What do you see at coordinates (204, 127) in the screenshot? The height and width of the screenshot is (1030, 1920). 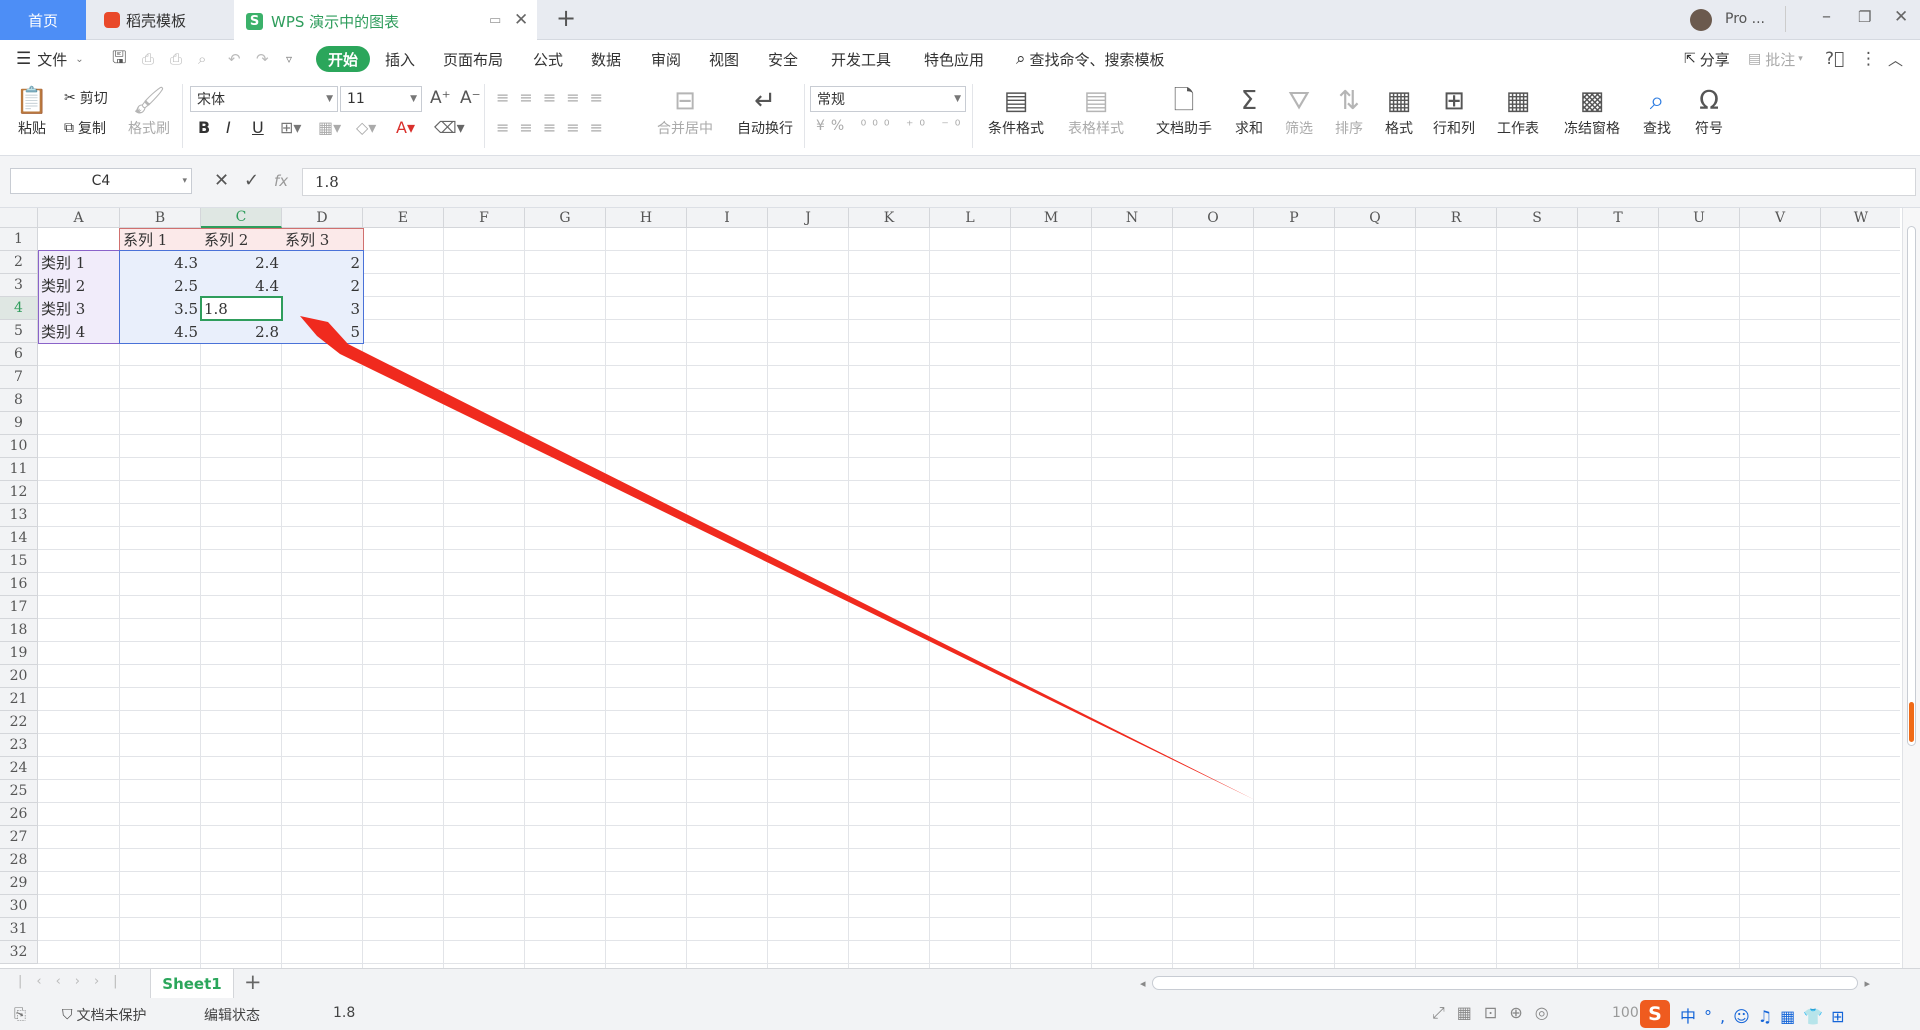 I see `bold-icon: B` at bounding box center [204, 127].